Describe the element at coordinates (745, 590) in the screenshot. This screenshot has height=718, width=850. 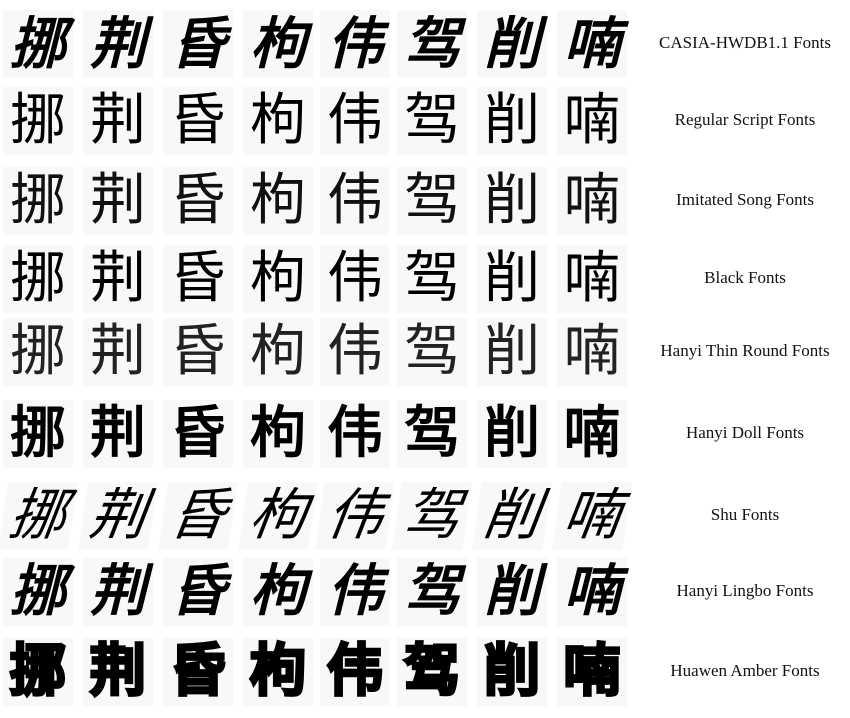
I see `font-label: Hanyi Lingbo Fonts` at that location.